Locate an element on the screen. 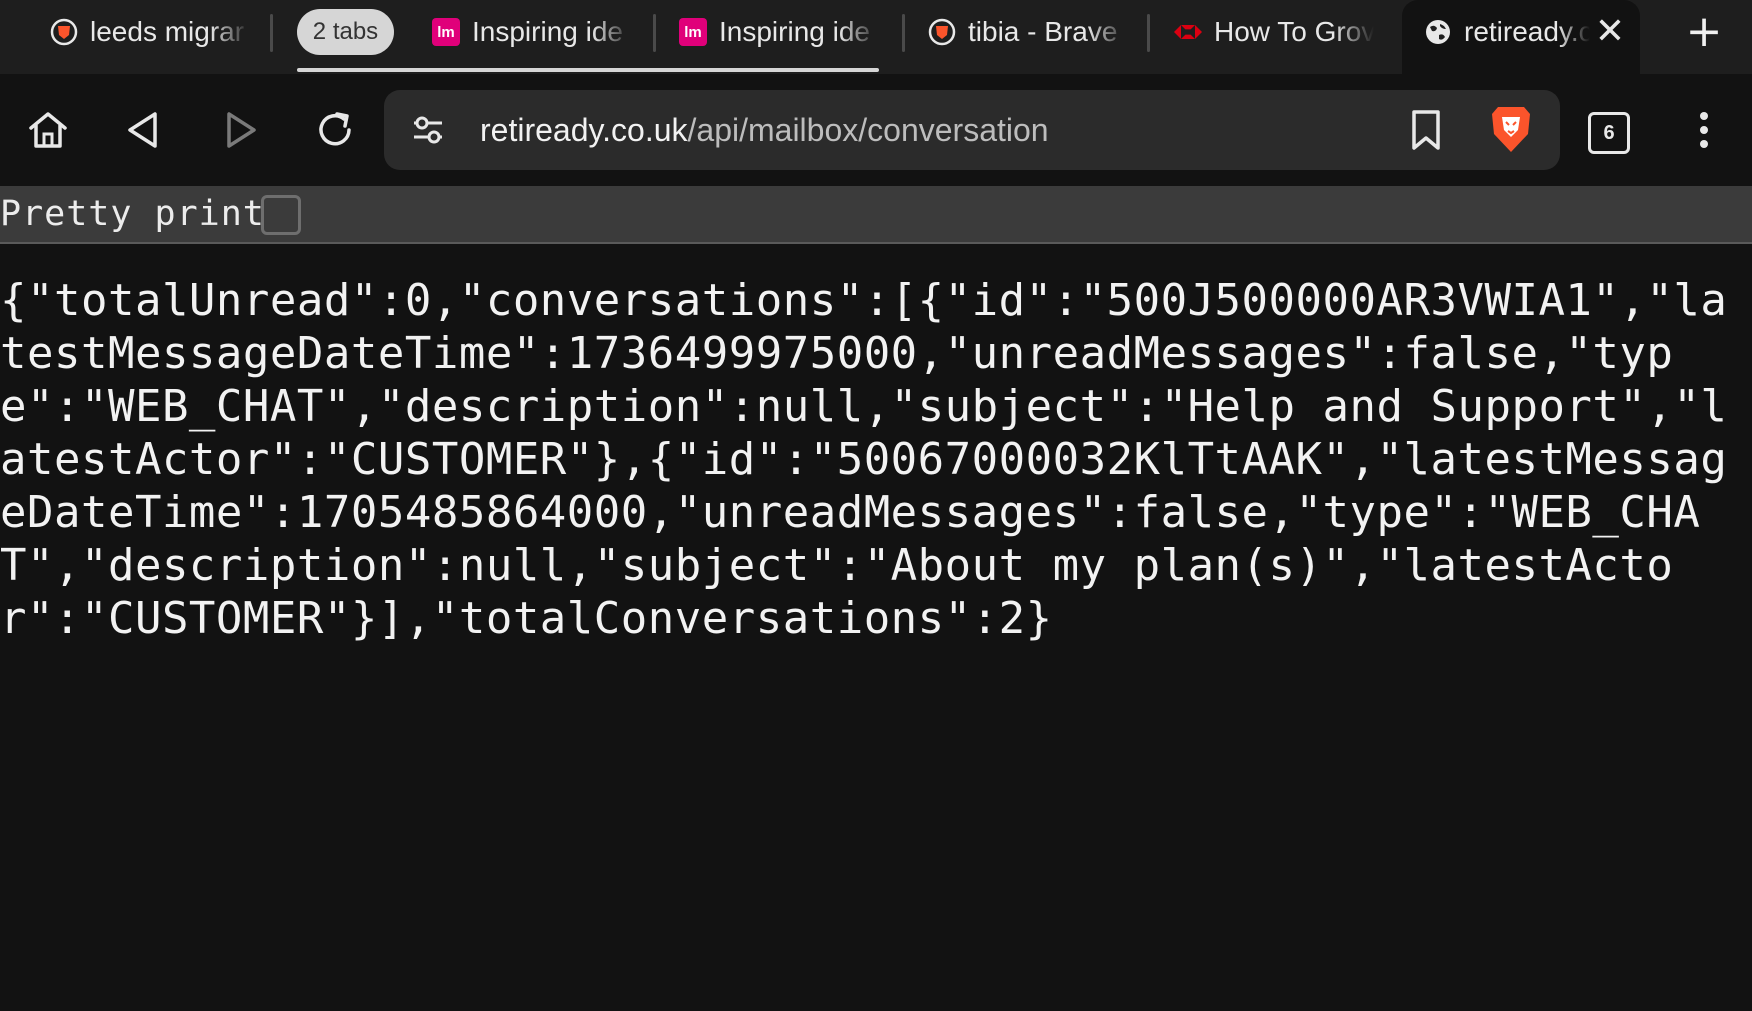  tab-title: leeds migrar is located at coordinates (167, 31).